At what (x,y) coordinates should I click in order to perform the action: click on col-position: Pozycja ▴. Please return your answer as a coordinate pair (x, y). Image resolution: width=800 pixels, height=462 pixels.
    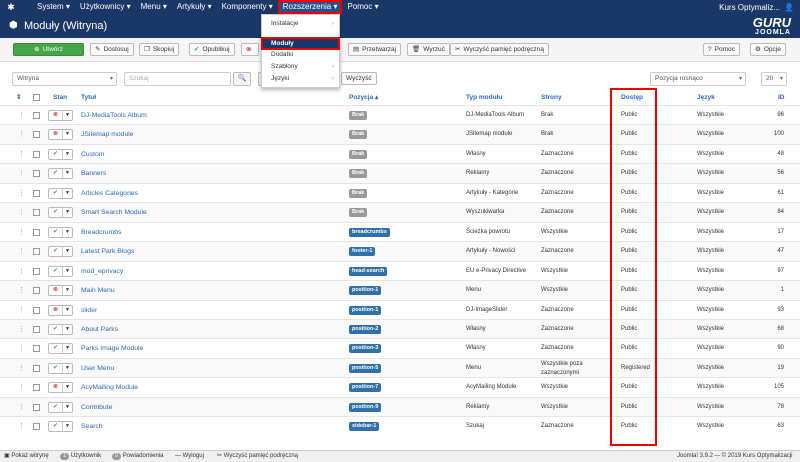
    Looking at the image, I should click on (363, 97).